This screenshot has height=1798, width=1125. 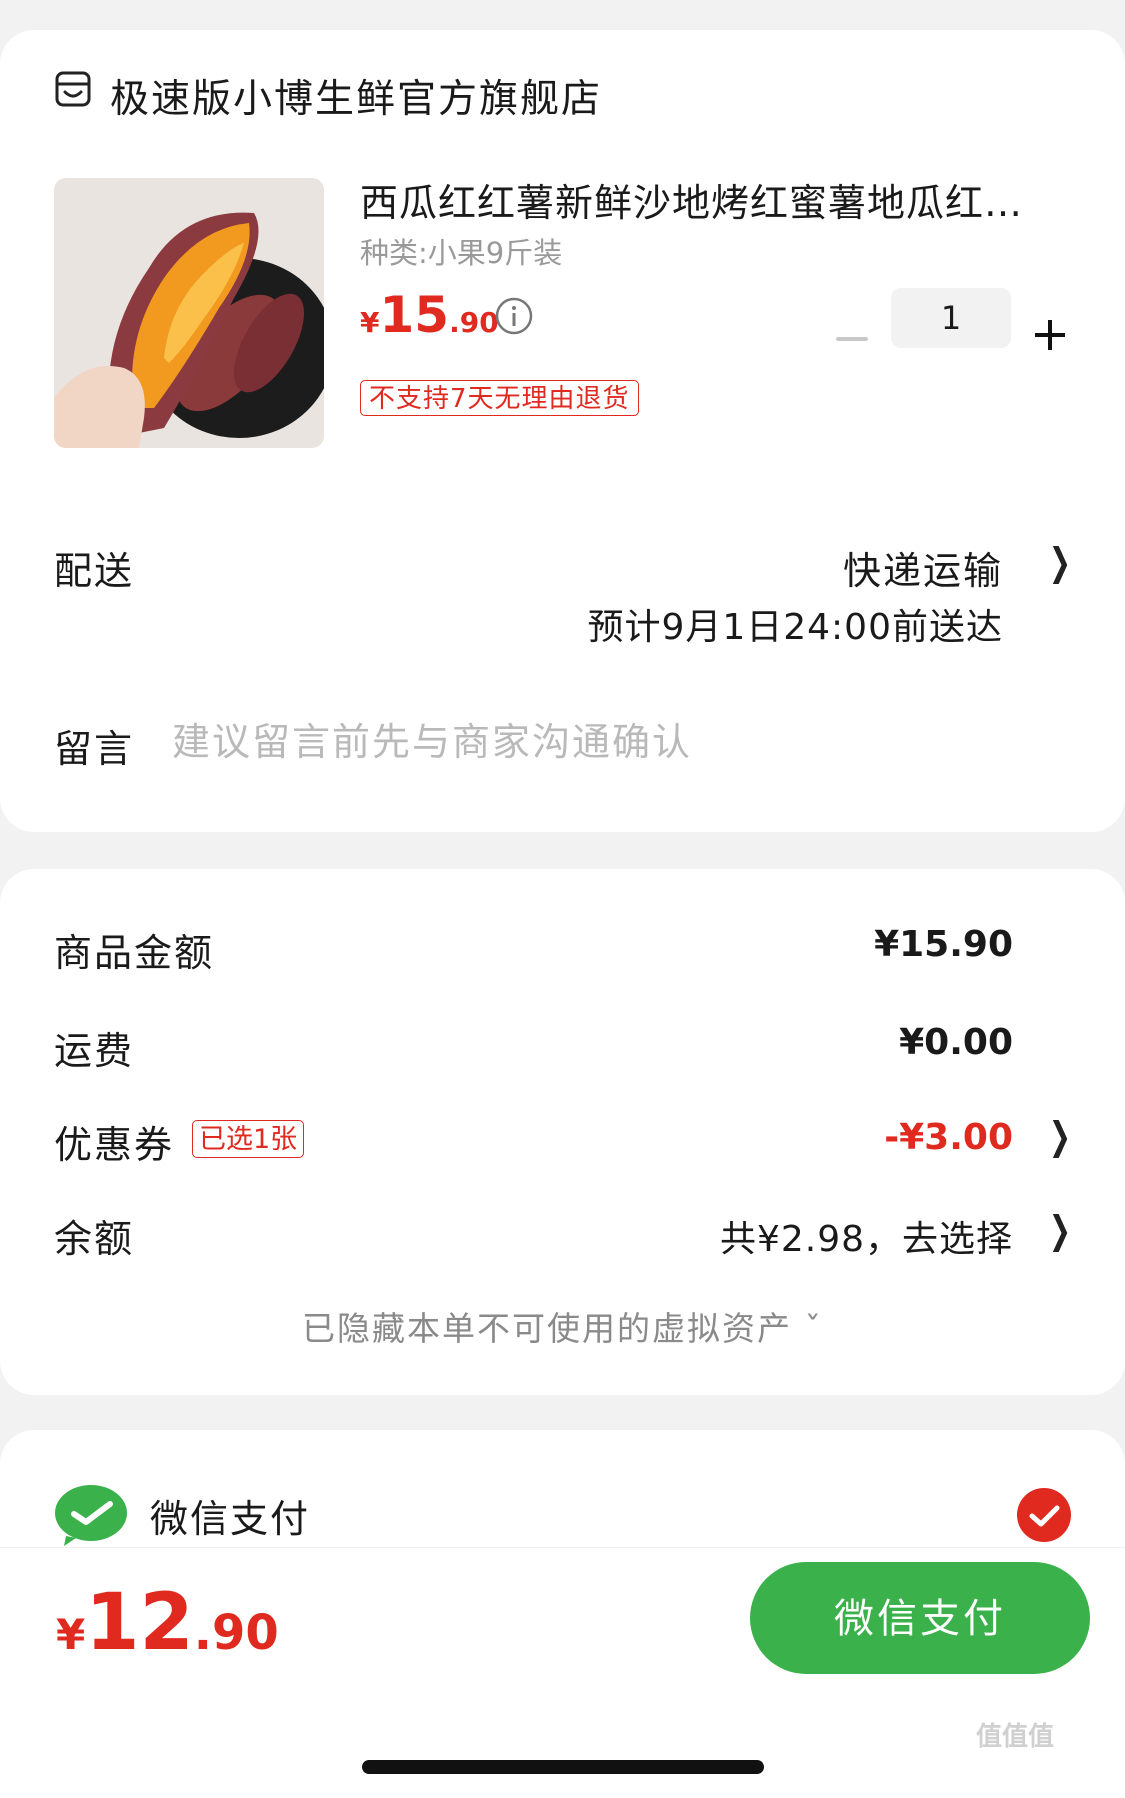 What do you see at coordinates (522, 742) in the screenshot?
I see `note-input` at bounding box center [522, 742].